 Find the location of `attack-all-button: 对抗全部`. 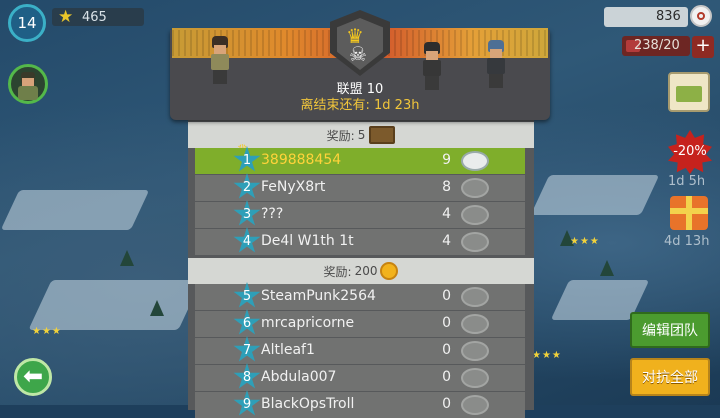

attack-all-button: 对抗全部 is located at coordinates (670, 377).